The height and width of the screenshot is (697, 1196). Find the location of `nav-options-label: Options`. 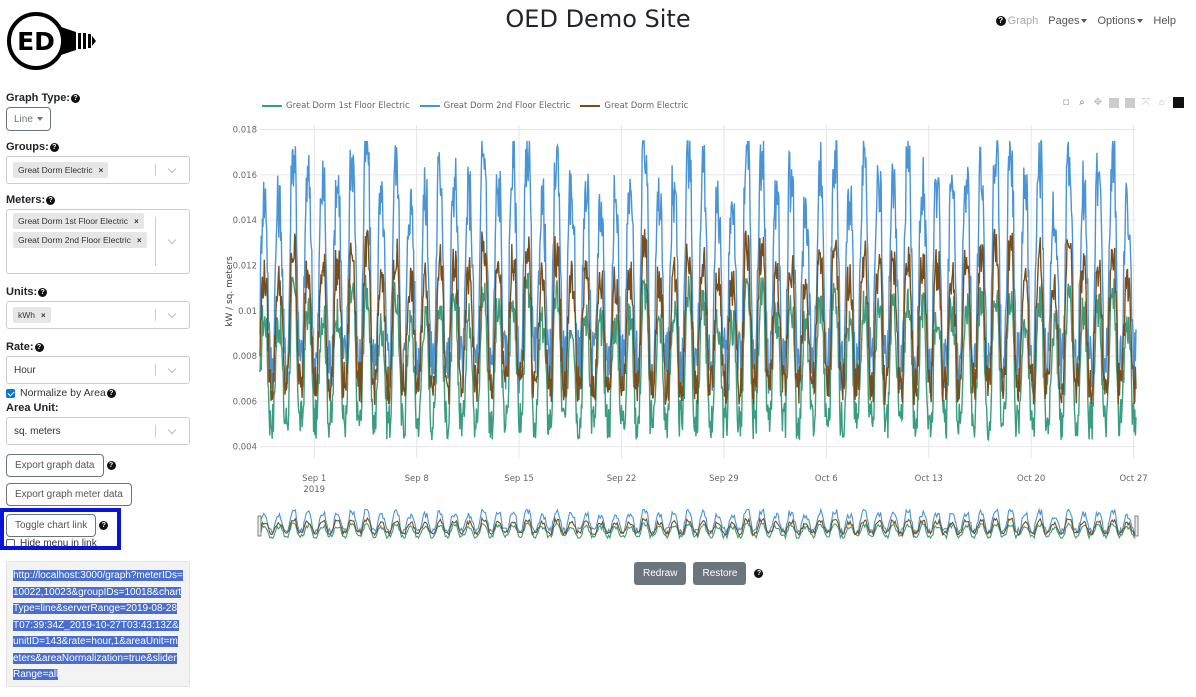

nav-options-label: Options is located at coordinates (1116, 21).